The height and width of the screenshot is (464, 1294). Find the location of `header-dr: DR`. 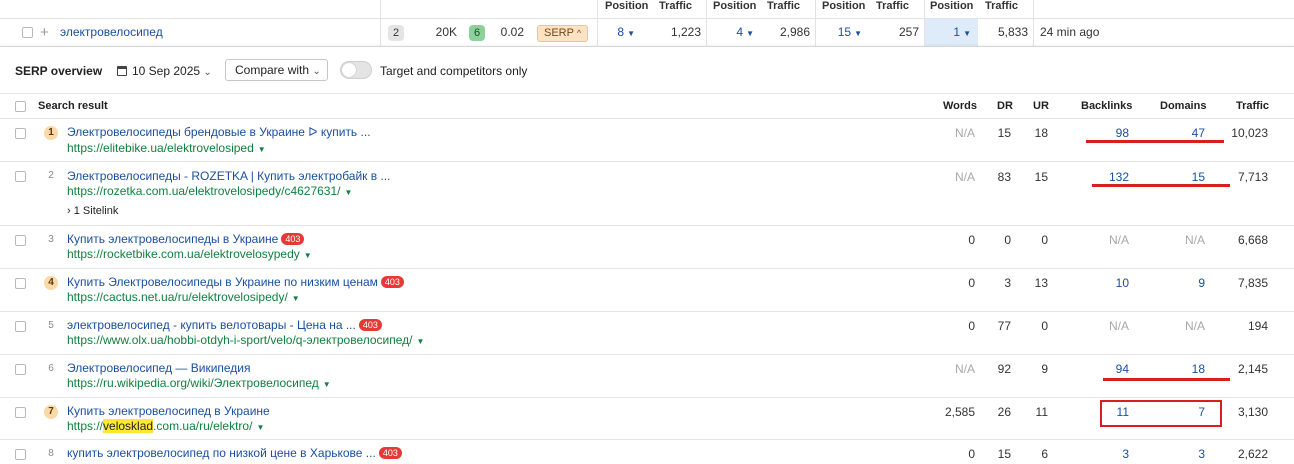

header-dr: DR is located at coordinates (1005, 106).